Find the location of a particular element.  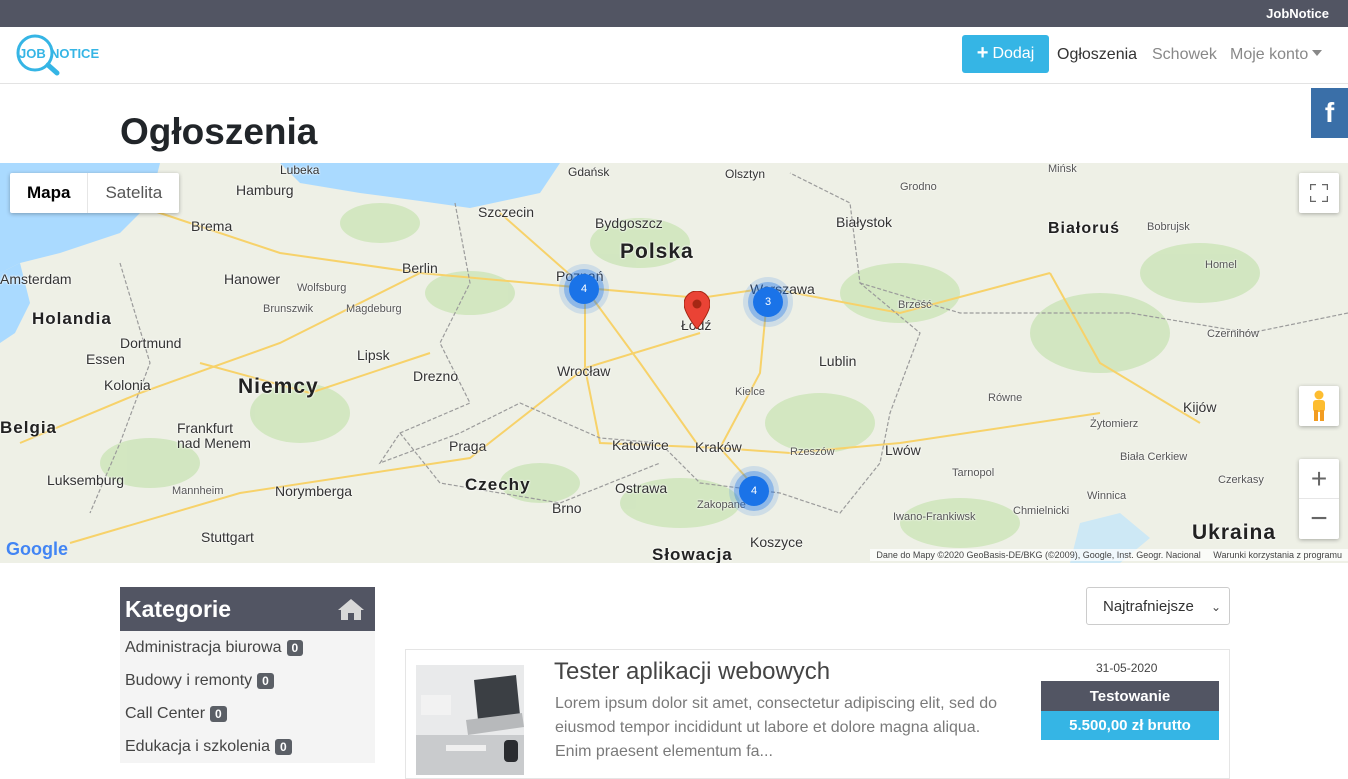

street-view-button is located at coordinates (1319, 406).